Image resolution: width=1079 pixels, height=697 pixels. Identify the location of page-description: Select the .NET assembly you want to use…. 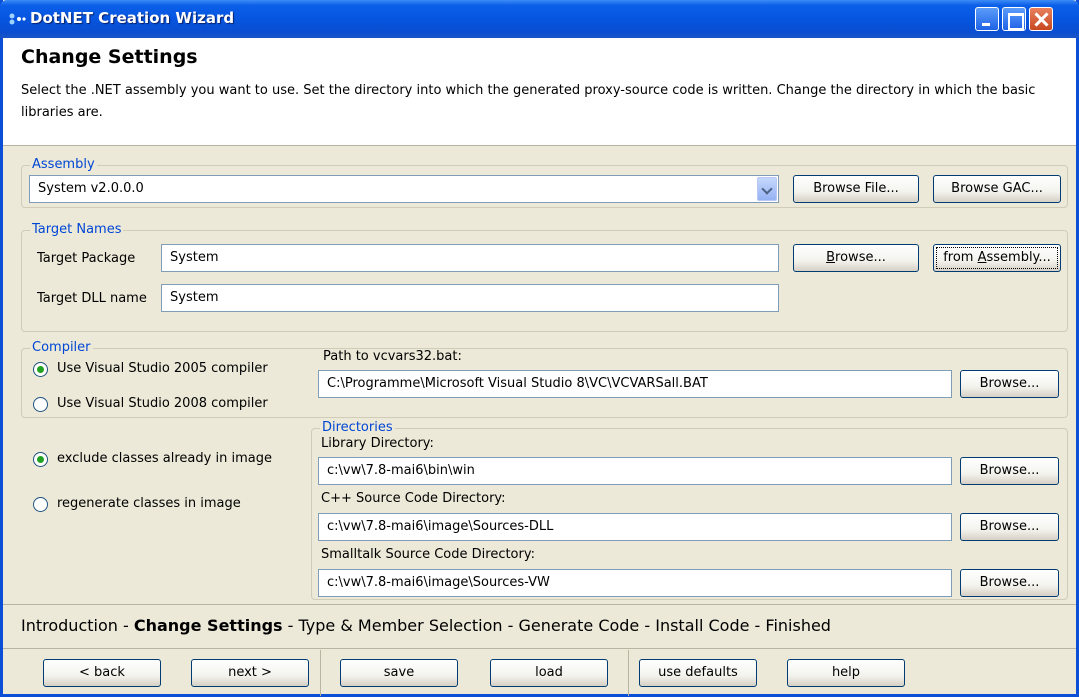
(528, 101).